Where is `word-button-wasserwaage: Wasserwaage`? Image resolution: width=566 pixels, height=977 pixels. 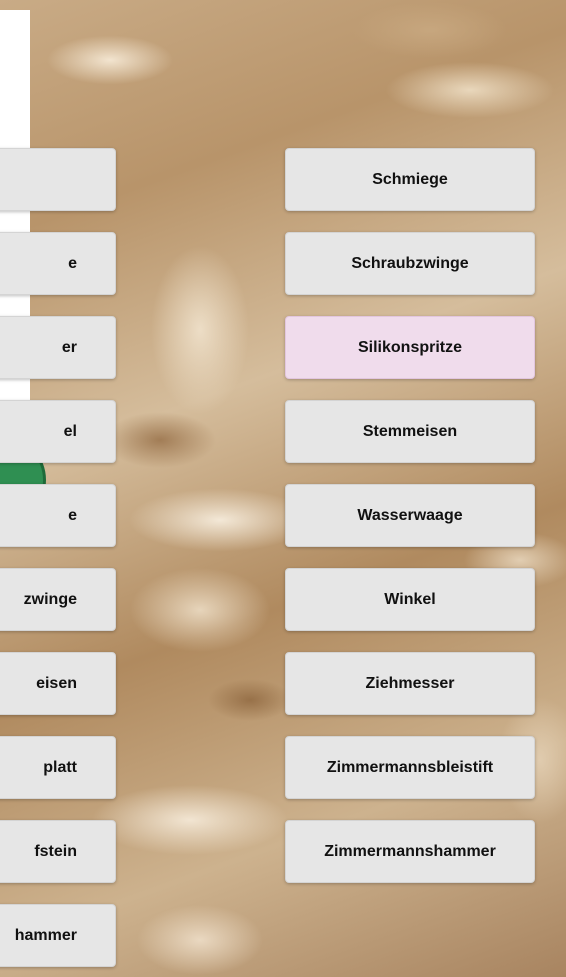 word-button-wasserwaage: Wasserwaage is located at coordinates (410, 515).